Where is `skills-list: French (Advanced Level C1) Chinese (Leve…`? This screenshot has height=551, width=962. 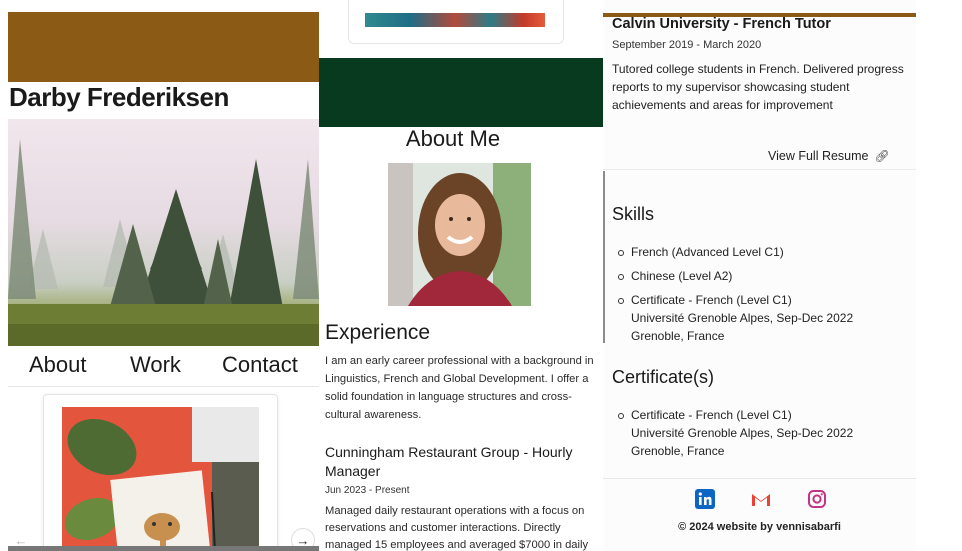
skills-list: French (Advanced Level C1) Chinese (Leve… is located at coordinates (762, 297).